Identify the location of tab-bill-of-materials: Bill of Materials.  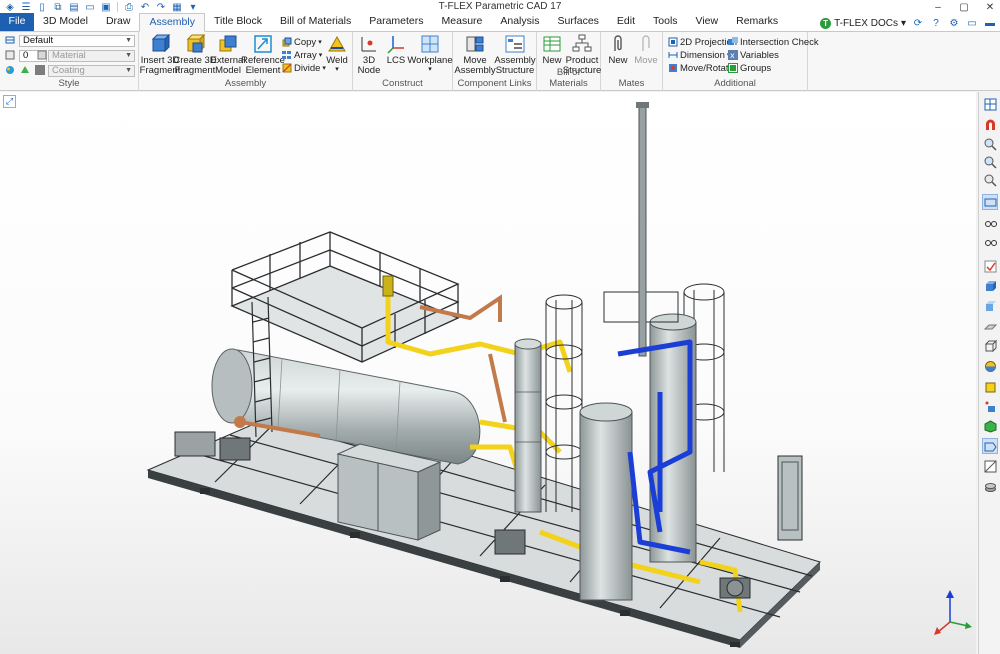
(315, 22).